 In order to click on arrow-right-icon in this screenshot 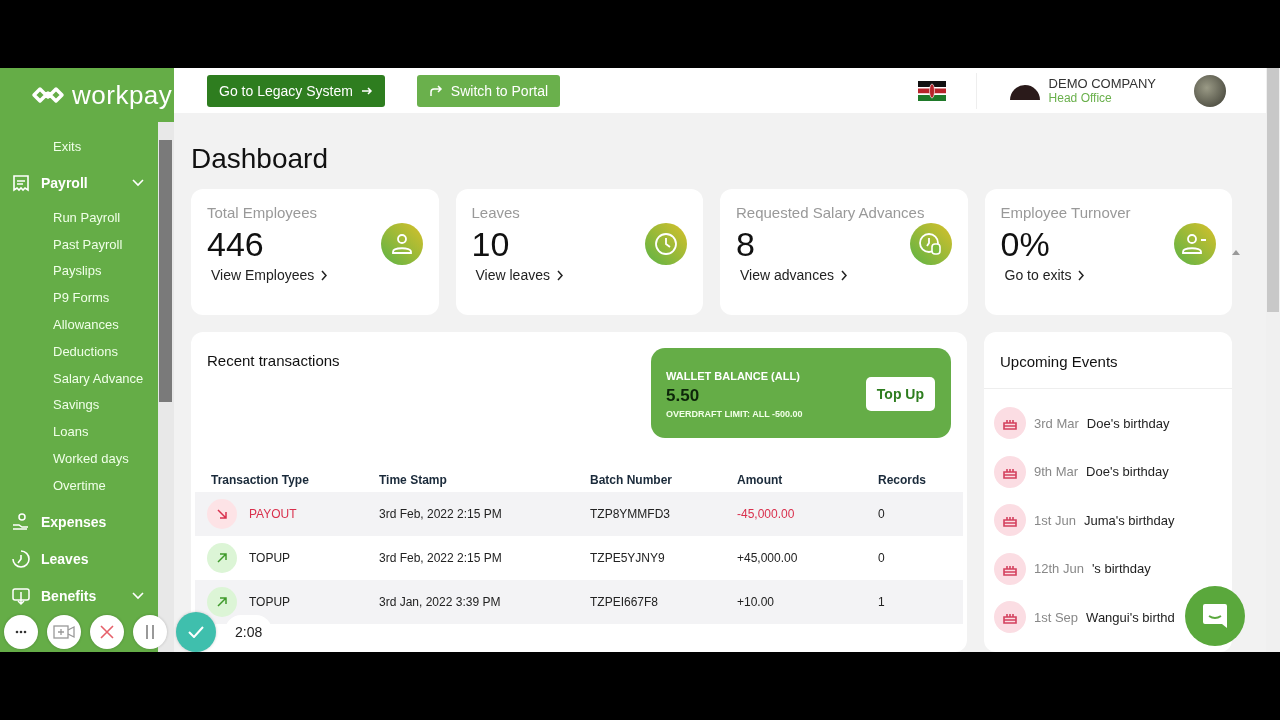, I will do `click(366, 90)`.